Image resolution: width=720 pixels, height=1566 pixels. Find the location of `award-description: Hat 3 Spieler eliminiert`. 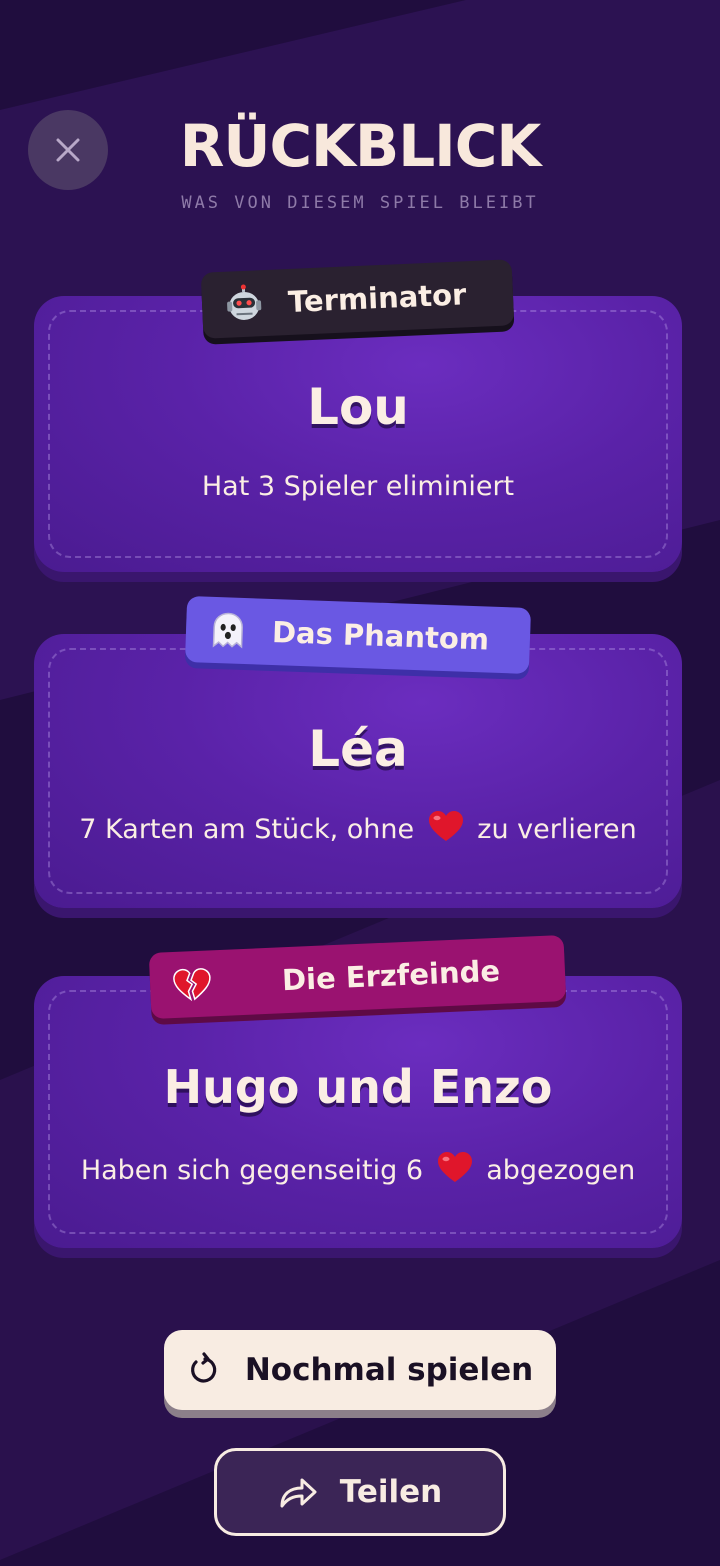

award-description: Hat 3 Spieler eliminiert is located at coordinates (358, 486).